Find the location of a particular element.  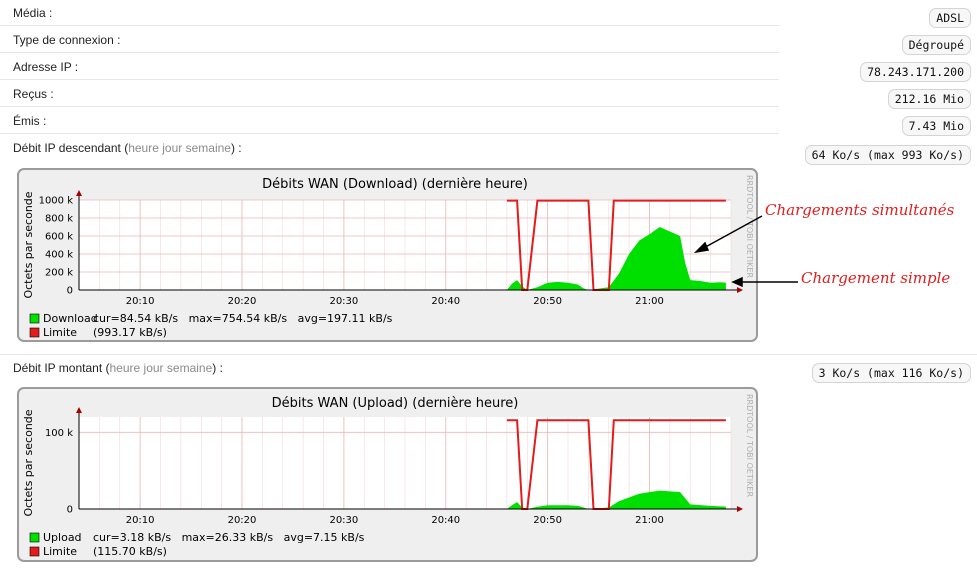

type-row: Type de connexion : Dégroupé is located at coordinates (488, 41).